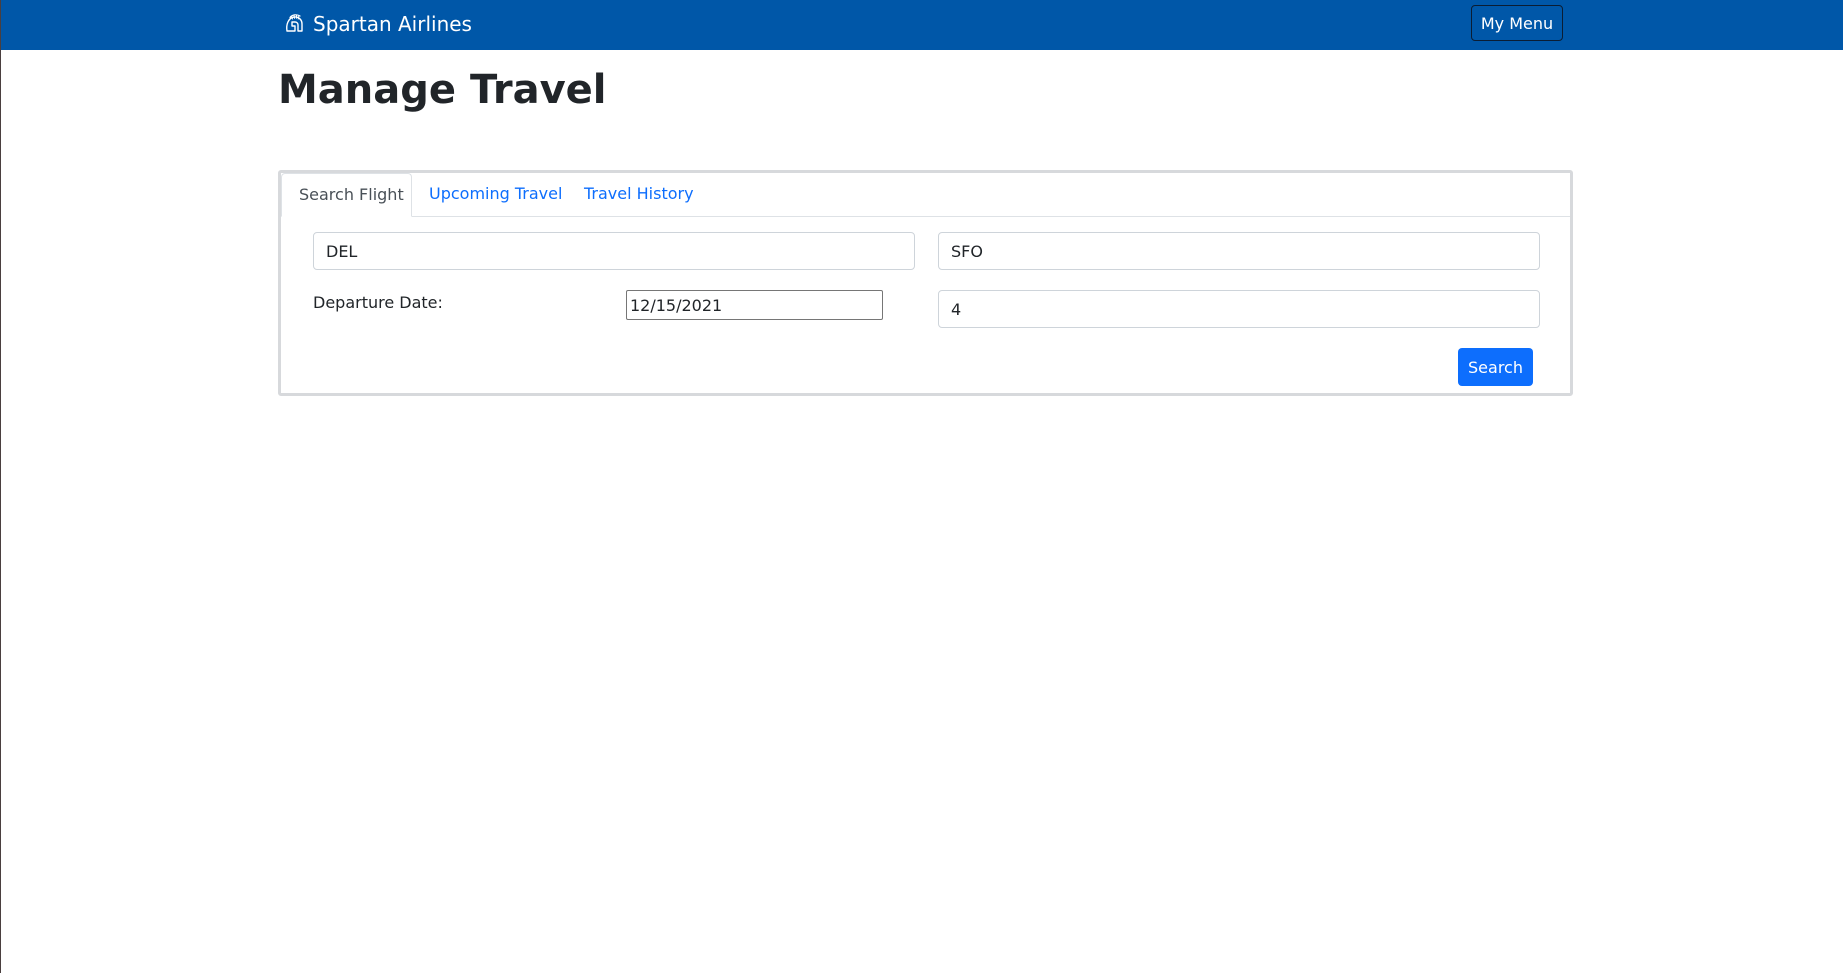  What do you see at coordinates (1239, 251) in the screenshot?
I see `destination-input` at bounding box center [1239, 251].